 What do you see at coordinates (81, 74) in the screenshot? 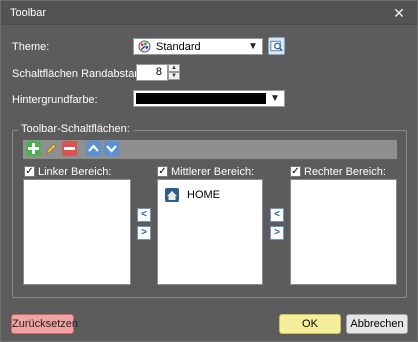
I see `spacing-label: Schaltflächen Randabstand:` at bounding box center [81, 74].